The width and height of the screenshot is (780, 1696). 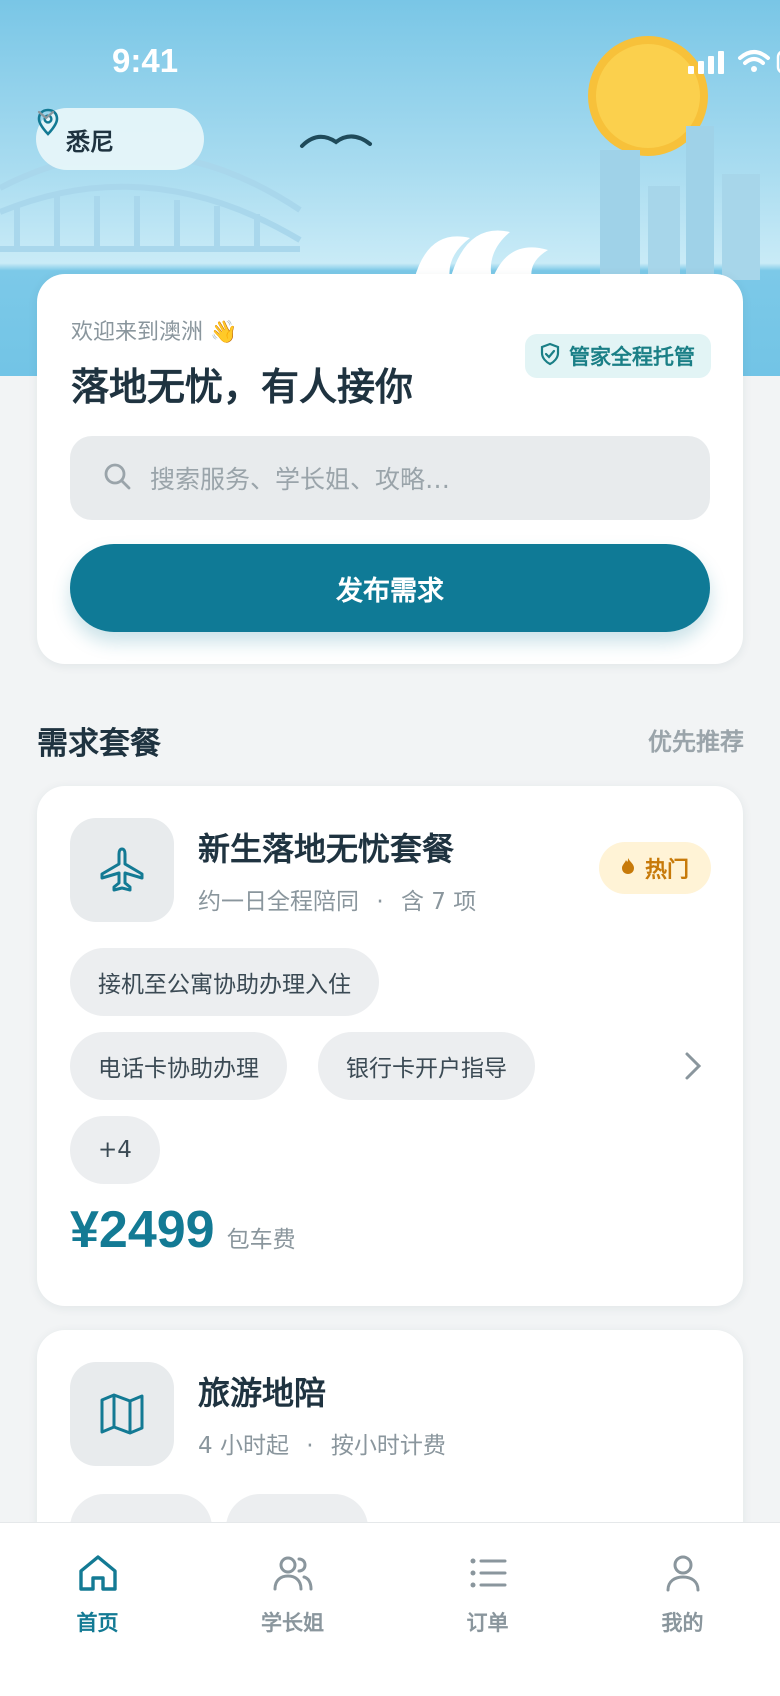 I want to click on tab-profile: 我的, so click(x=682, y=1609).